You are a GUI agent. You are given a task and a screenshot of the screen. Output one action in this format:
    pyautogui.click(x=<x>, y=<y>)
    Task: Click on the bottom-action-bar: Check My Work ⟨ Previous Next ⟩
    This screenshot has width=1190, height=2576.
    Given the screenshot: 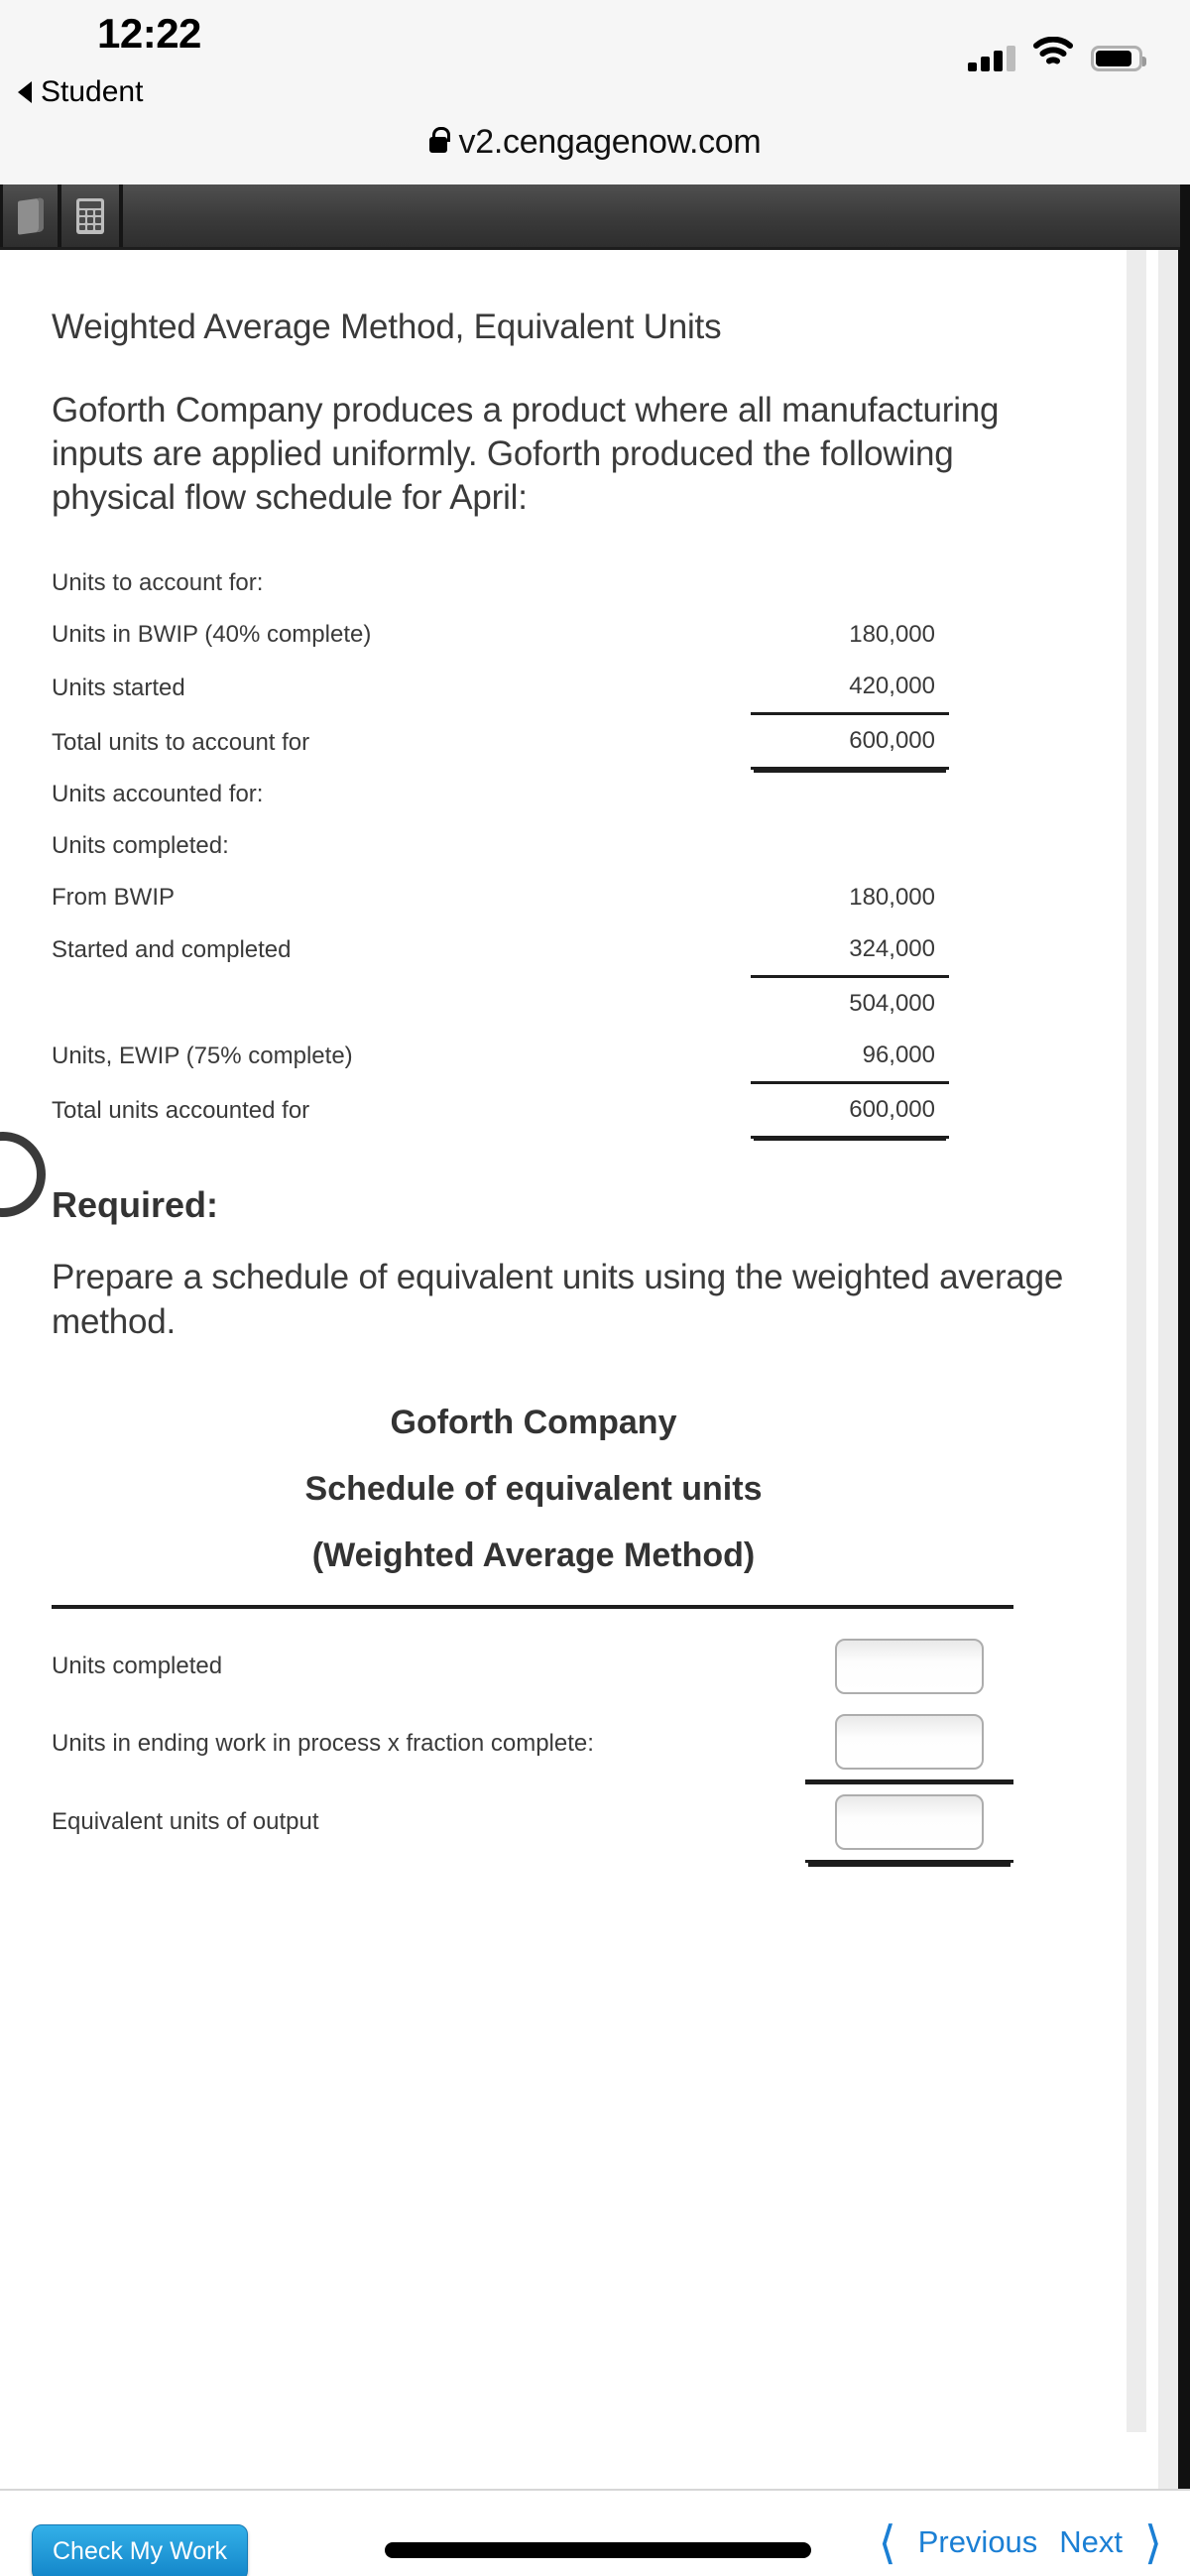 What is the action you would take?
    pyautogui.click(x=595, y=2532)
    